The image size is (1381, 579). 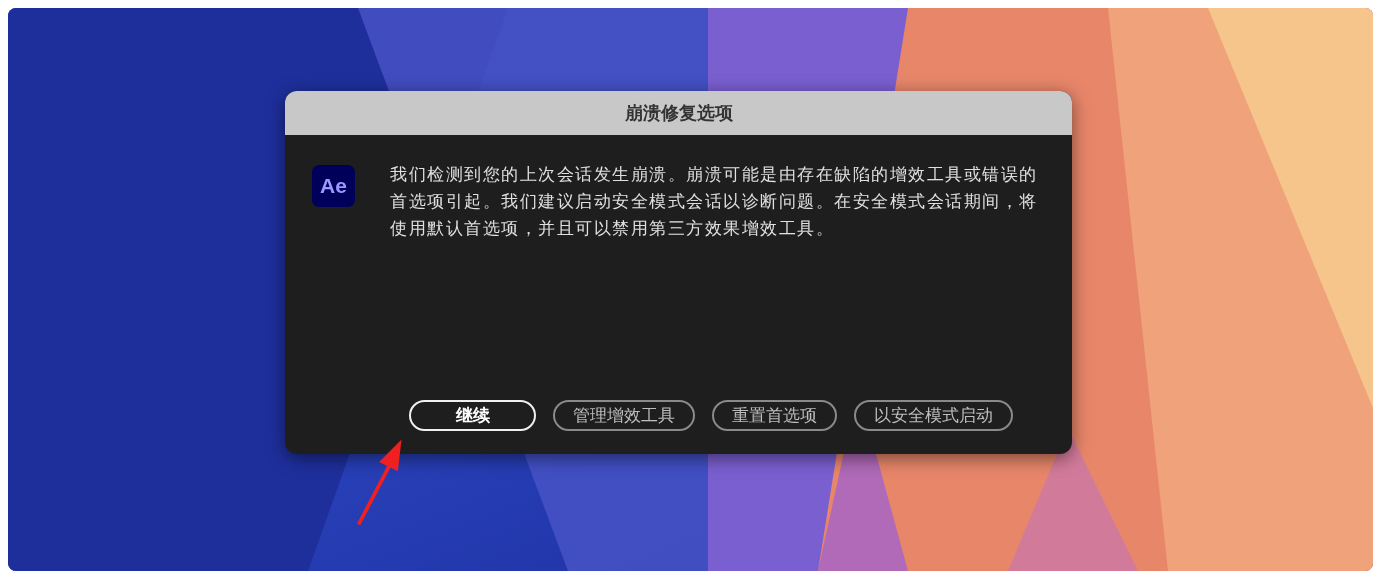 I want to click on message-text: 我们检测到您的上次会话发生崩溃。崩溃可能是由存在缺陷的增效工具或错误的首选项引起。我们建议启动安全模式会话以诊断问题。在安全模式会话期间，将使用默认首选项，并且可以禁用第三方效果增效工具。, so click(x=714, y=201).